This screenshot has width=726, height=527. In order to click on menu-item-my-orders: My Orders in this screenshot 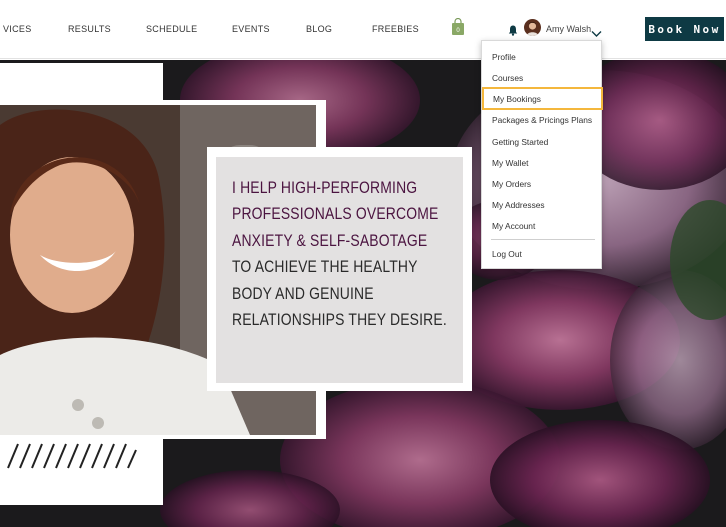, I will do `click(542, 183)`.